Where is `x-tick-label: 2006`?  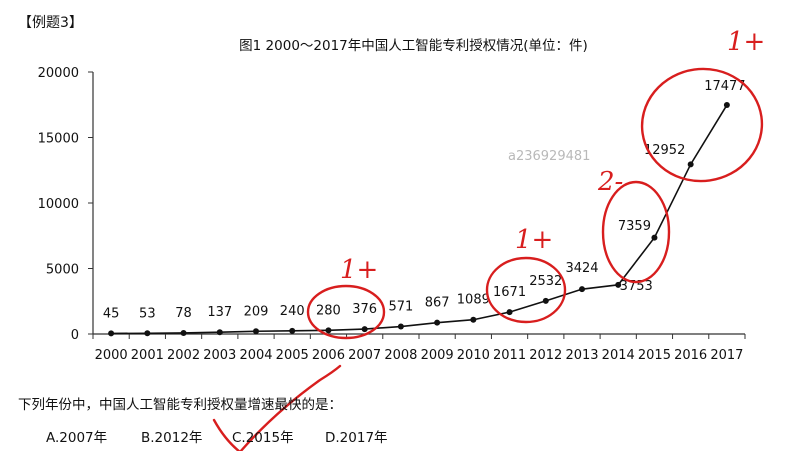
x-tick-label: 2006 is located at coordinates (328, 355).